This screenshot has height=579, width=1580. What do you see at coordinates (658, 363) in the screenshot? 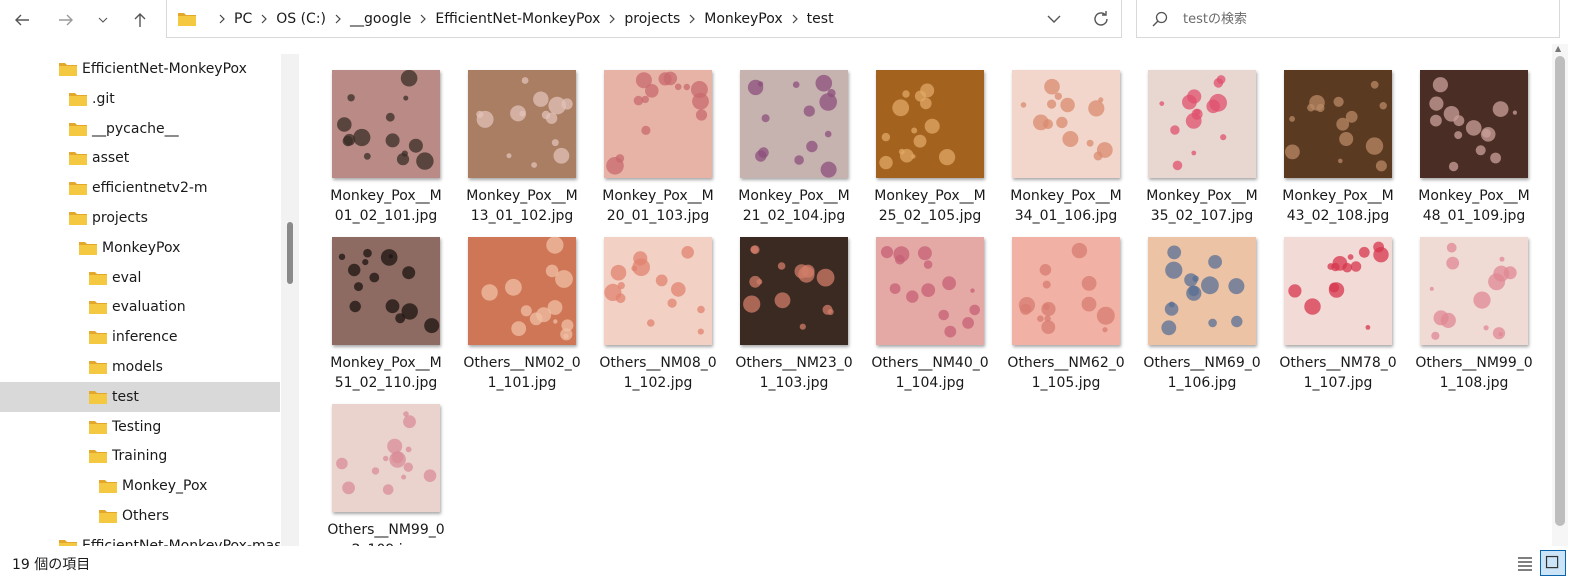
I see `file-name-line-1: Others__NM08_0` at bounding box center [658, 363].